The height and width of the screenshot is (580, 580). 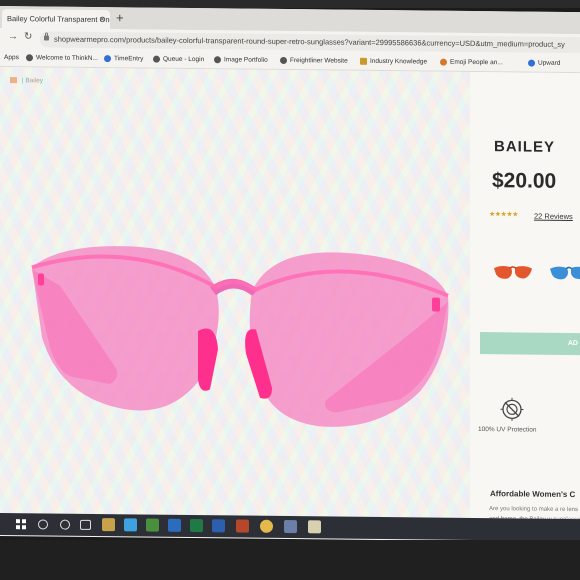 What do you see at coordinates (512, 409) in the screenshot?
I see `uv-protection-icon` at bounding box center [512, 409].